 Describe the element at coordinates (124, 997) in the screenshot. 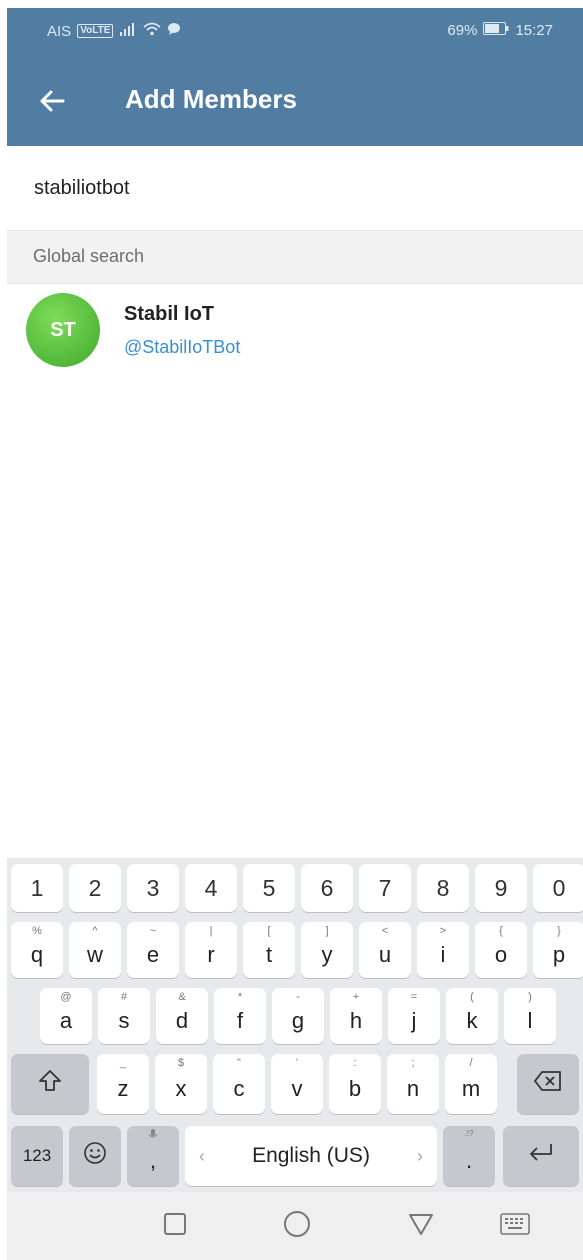

I see `key-hint: #` at that location.